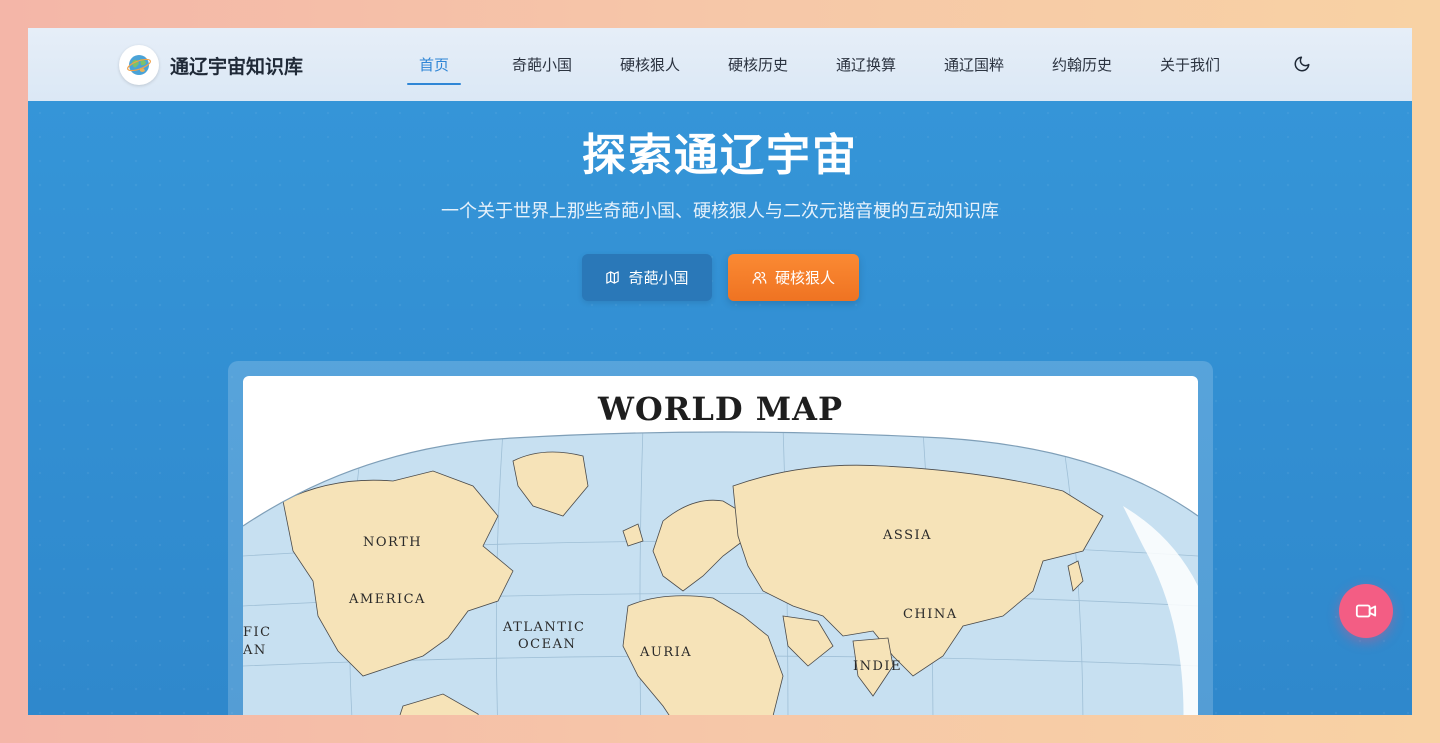 This screenshot has height=743, width=1440. What do you see at coordinates (255, 650) in the screenshot?
I see `map-label-pacific-ocean-partial: AN` at bounding box center [255, 650].